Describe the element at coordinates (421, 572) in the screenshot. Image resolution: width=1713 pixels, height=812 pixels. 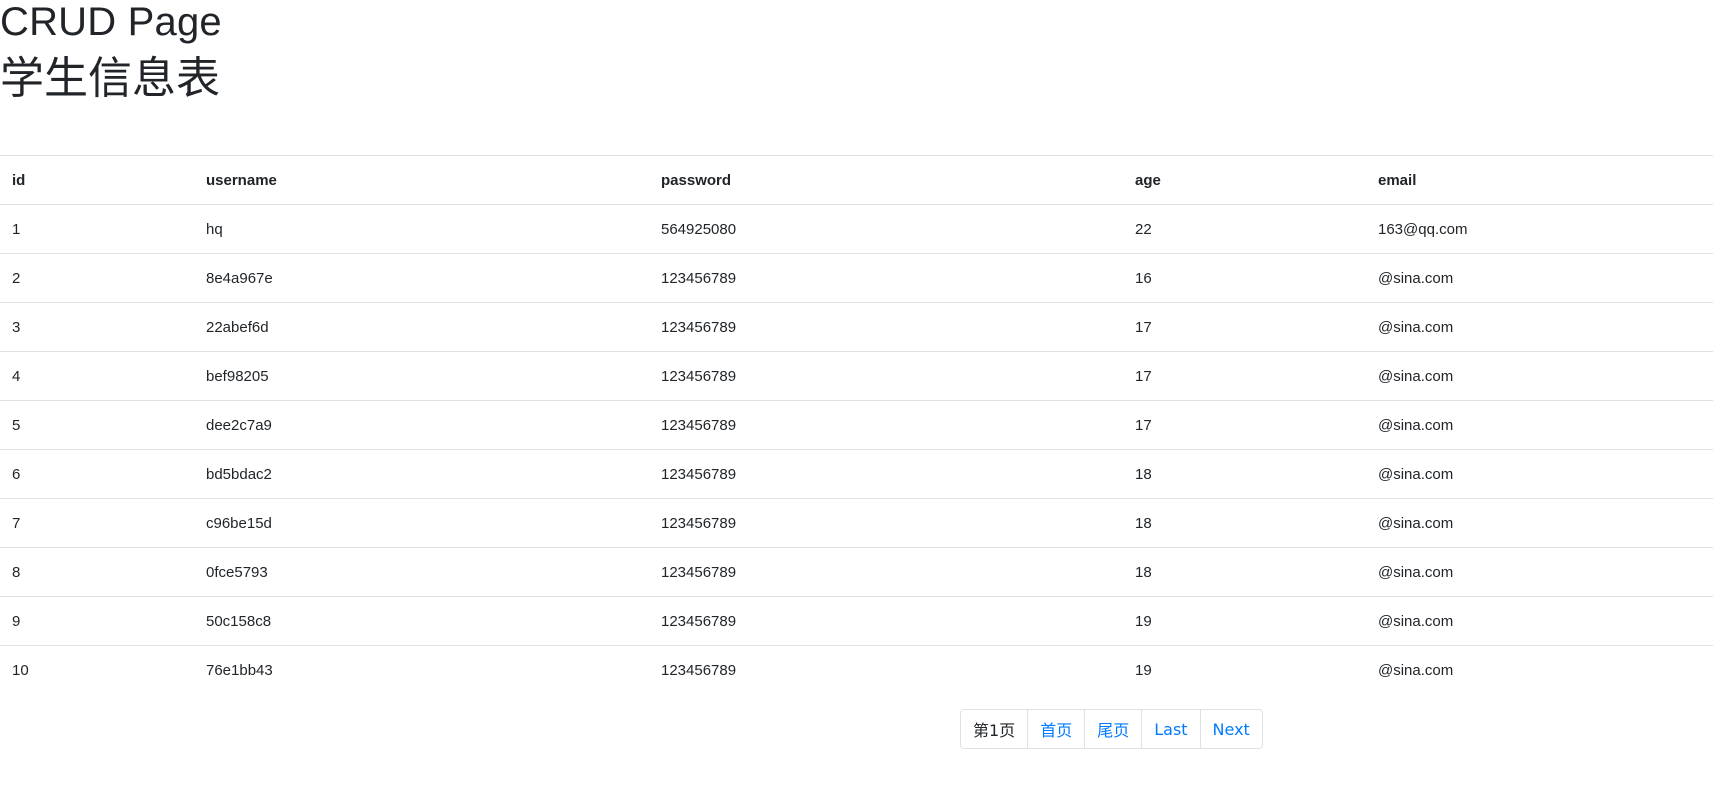
I see `cell-username: 0fce5793` at that location.